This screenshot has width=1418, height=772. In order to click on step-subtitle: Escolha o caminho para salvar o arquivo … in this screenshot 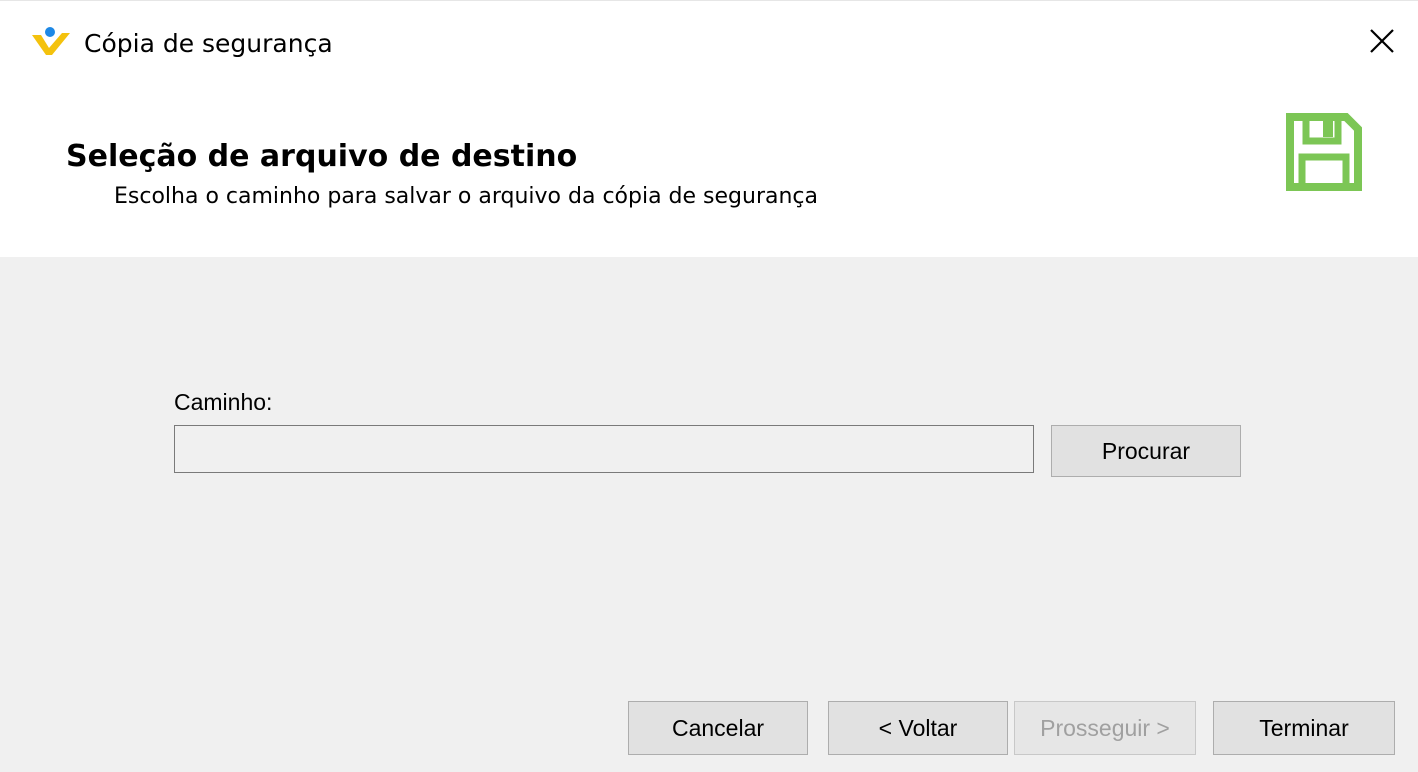, I will do `click(466, 196)`.